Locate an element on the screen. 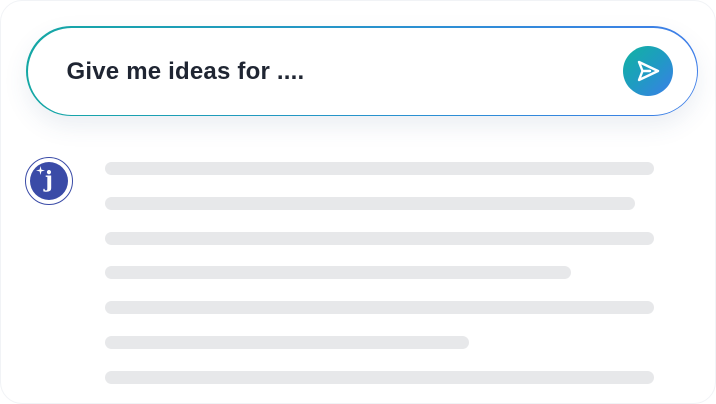  avatar-badge: j is located at coordinates (49, 181).